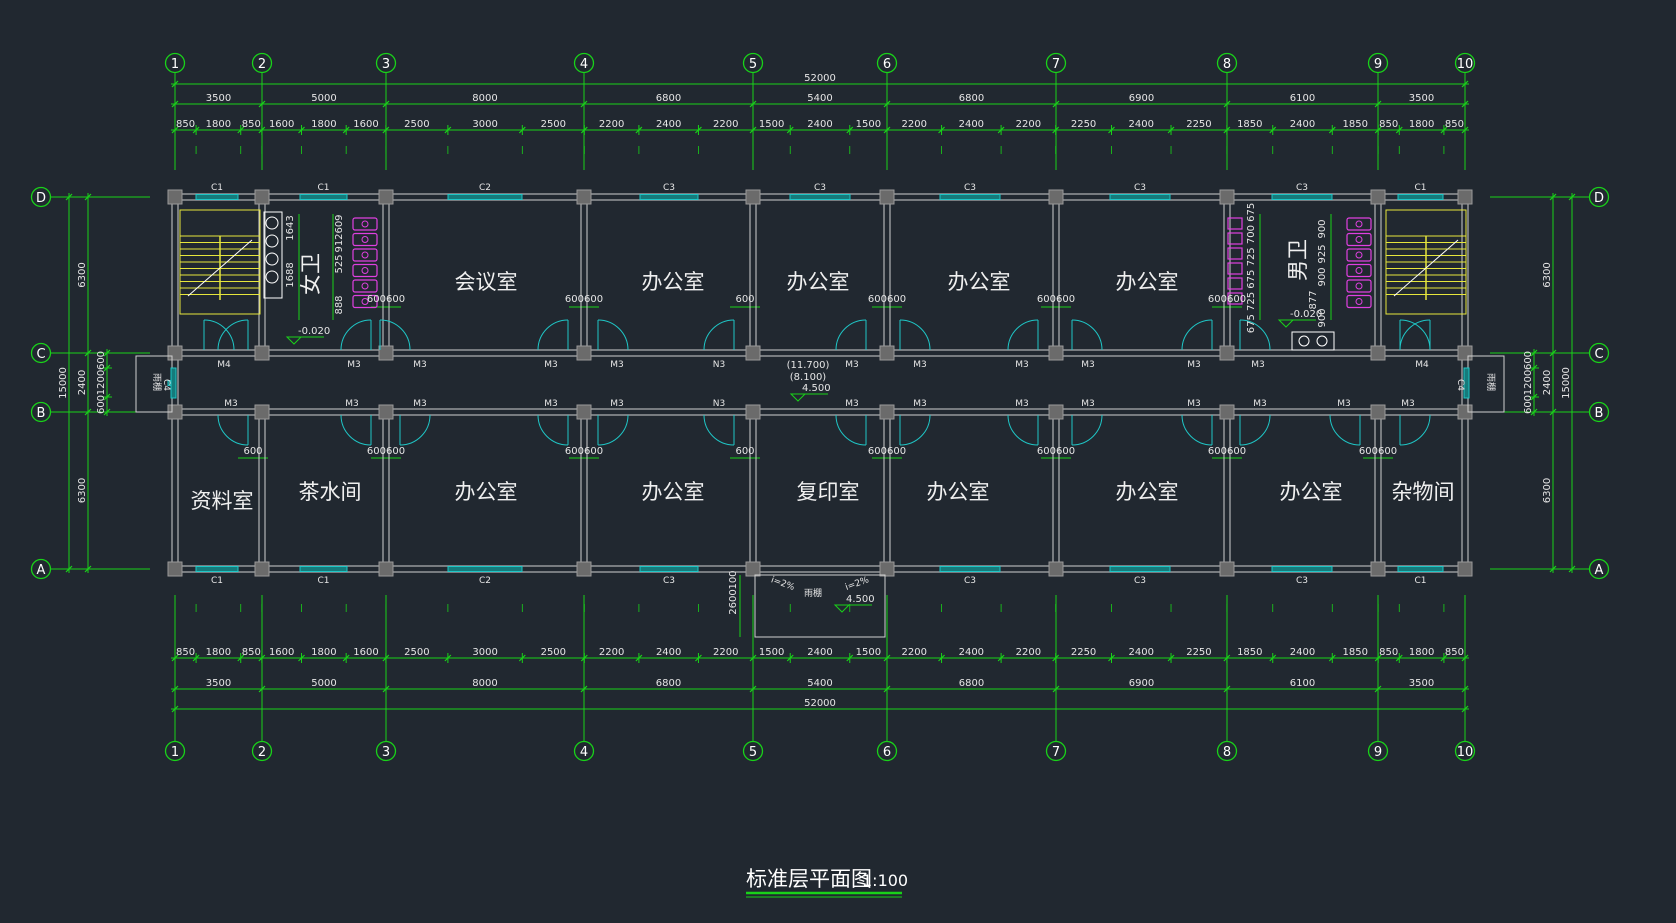 The image size is (1676, 923). I want to click on toilet-dim-value: 925, so click(1322, 253).